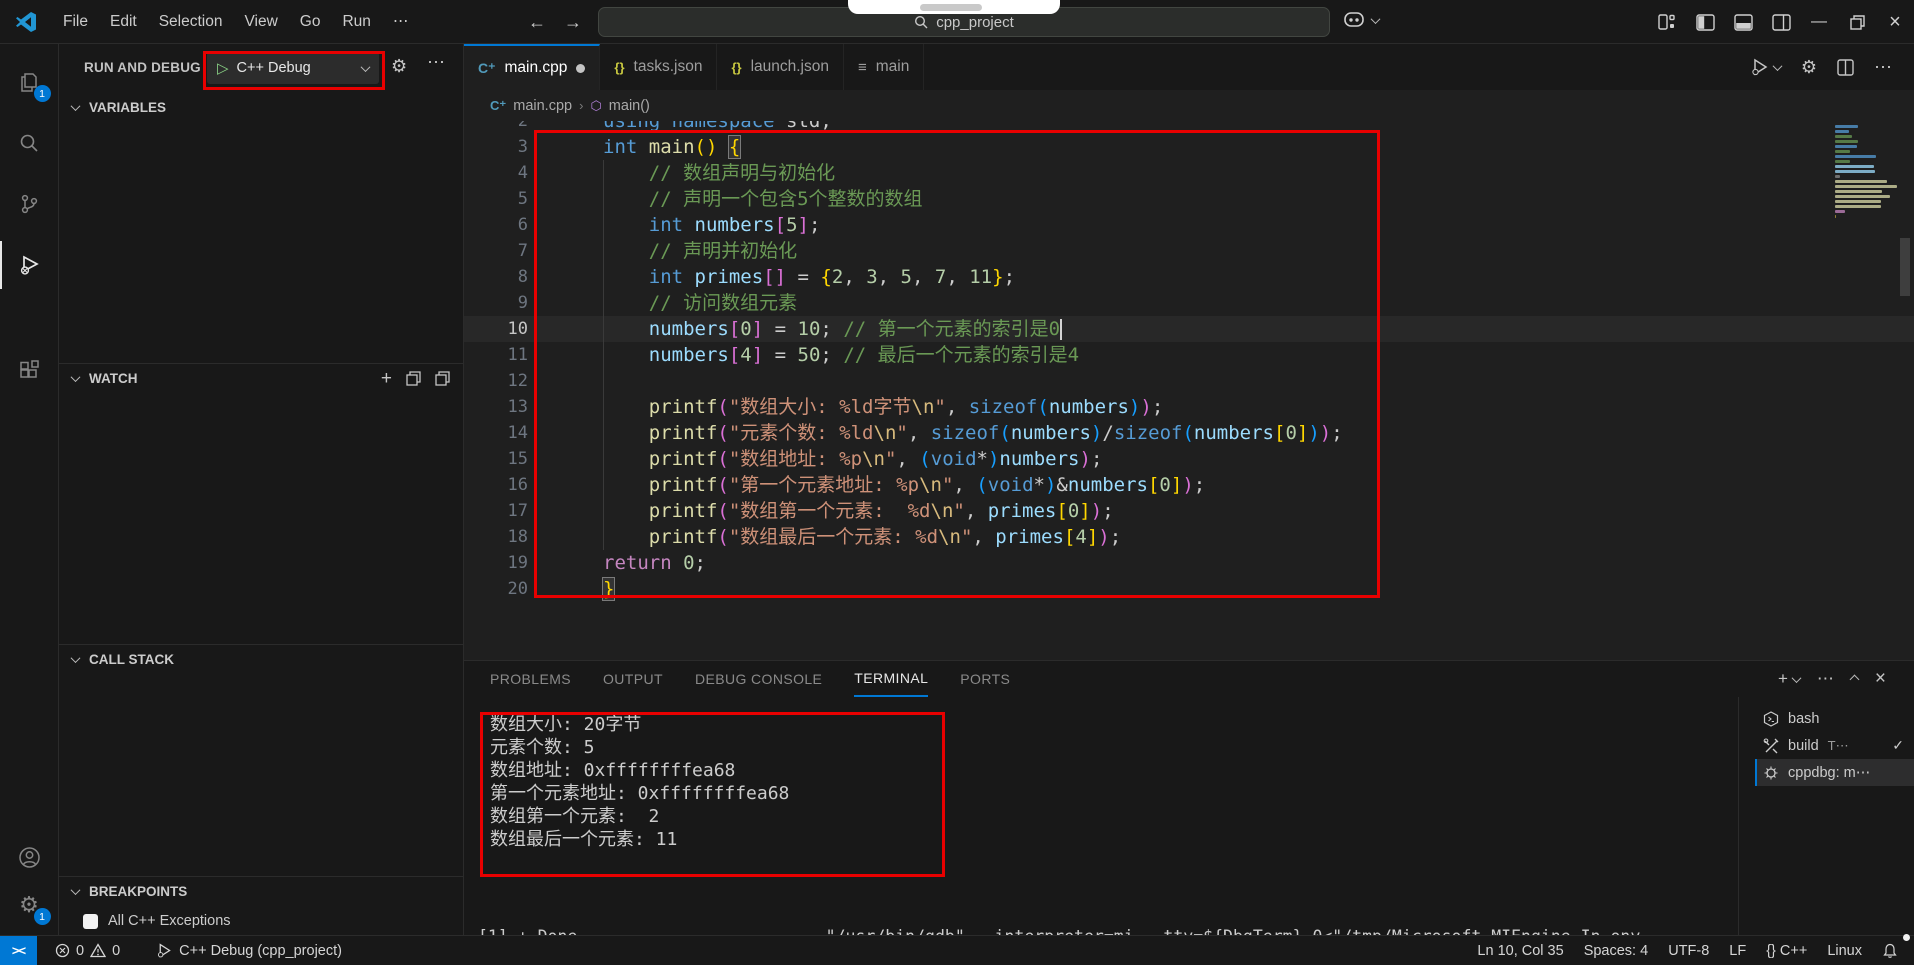  Describe the element at coordinates (1189, 147) in the screenshot. I see `code-line: 3 int main() {` at that location.